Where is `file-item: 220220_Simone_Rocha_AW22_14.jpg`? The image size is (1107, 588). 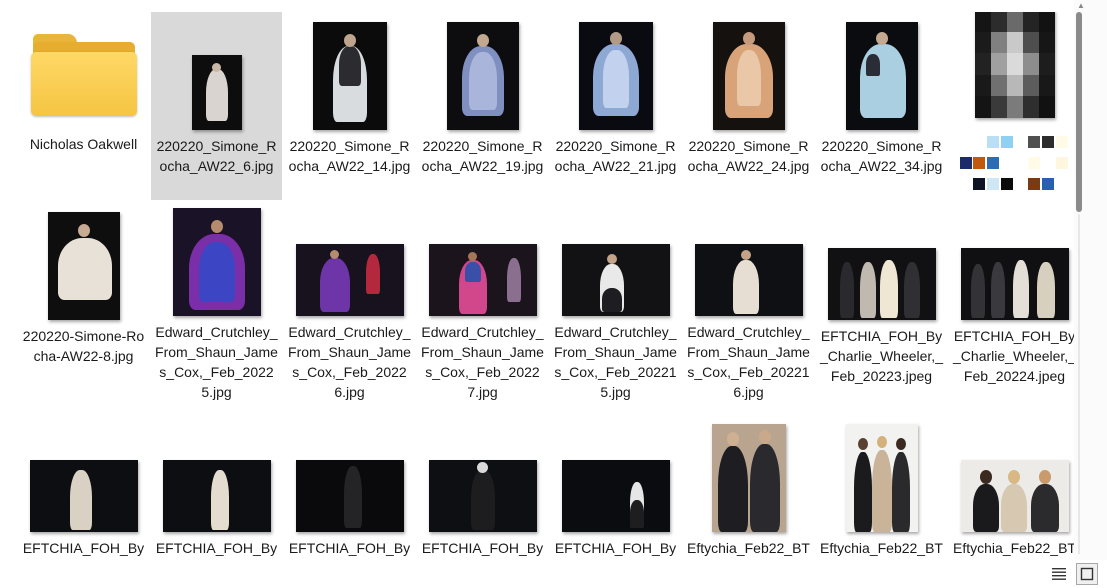
file-item: 220220_Simone_Rocha_AW22_14.jpg is located at coordinates (349, 106).